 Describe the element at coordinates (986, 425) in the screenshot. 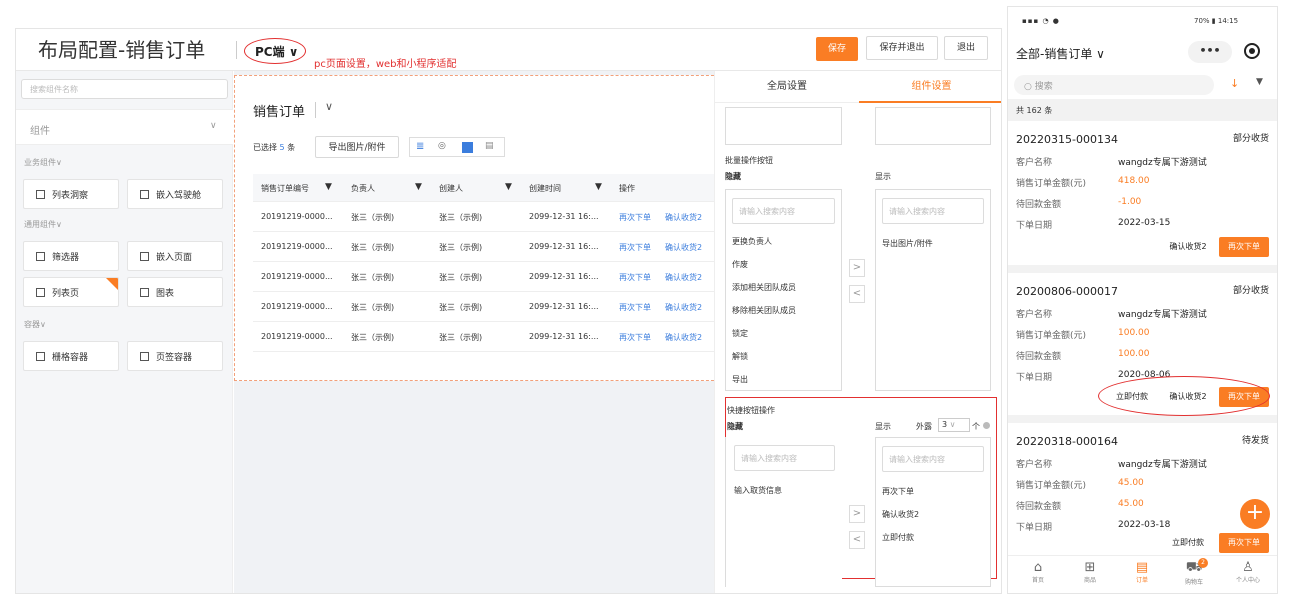

I see `help-icon` at that location.